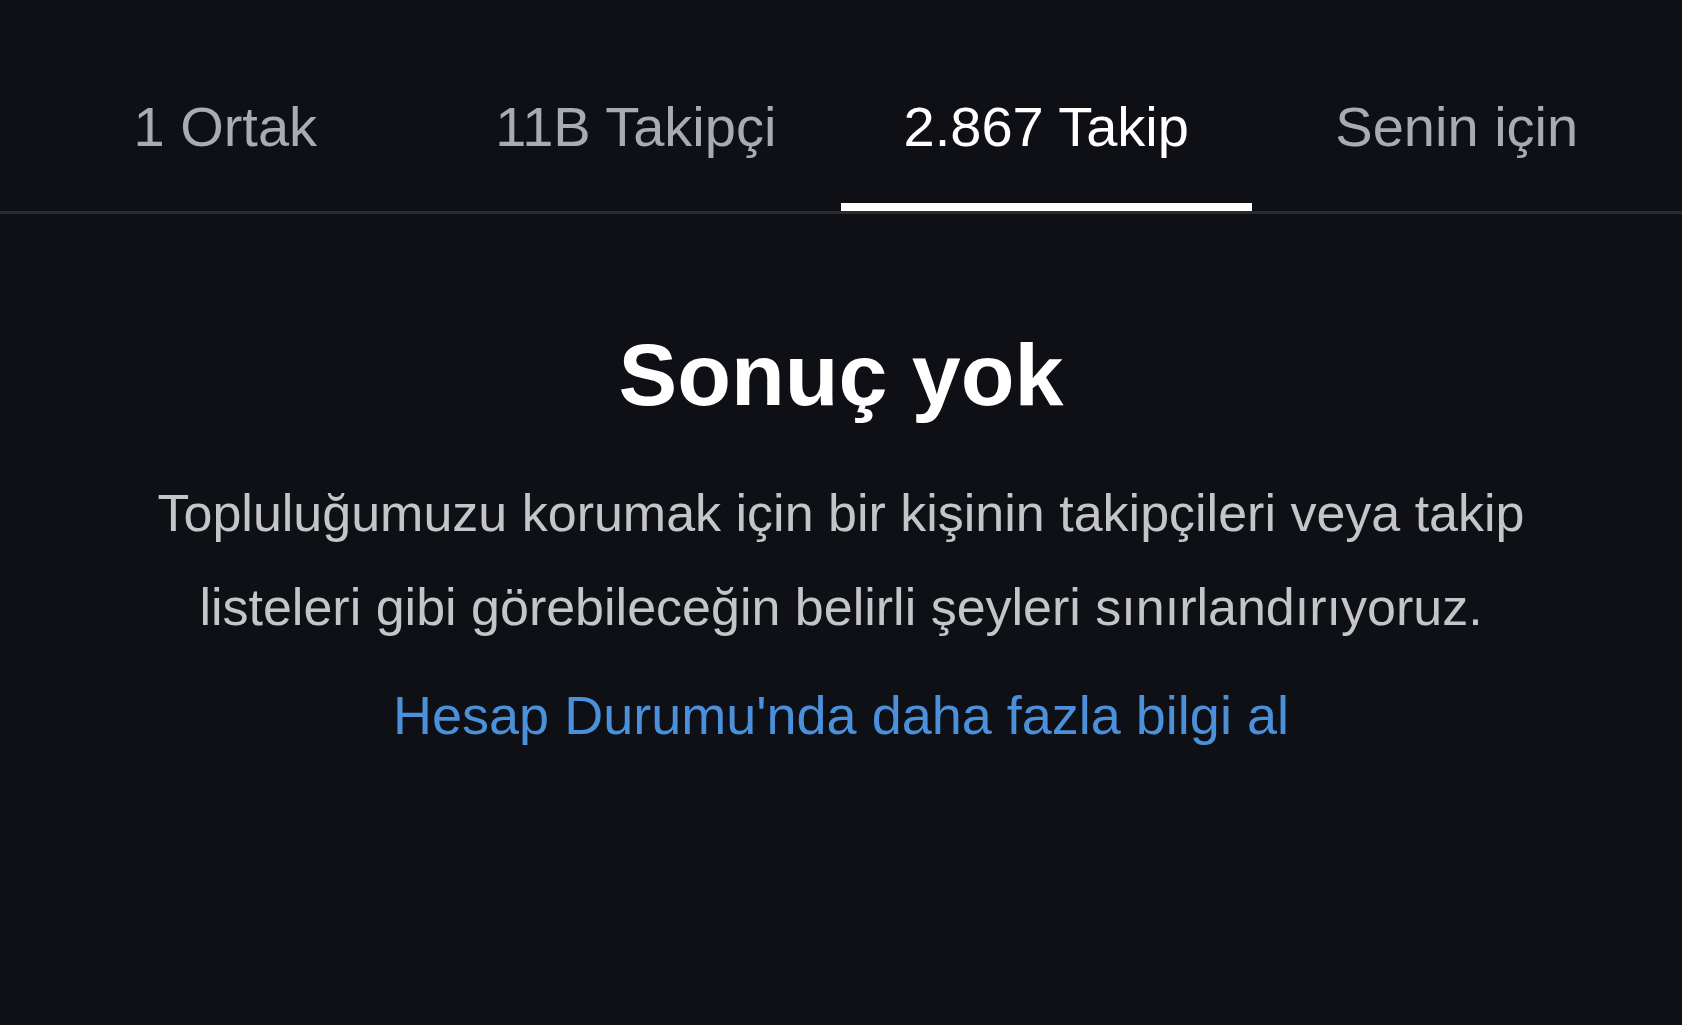 The width and height of the screenshot is (1682, 1025). What do you see at coordinates (841, 715) in the screenshot?
I see `account-status-link: Hesap Durumu'nda daha fazla bilgi al` at bounding box center [841, 715].